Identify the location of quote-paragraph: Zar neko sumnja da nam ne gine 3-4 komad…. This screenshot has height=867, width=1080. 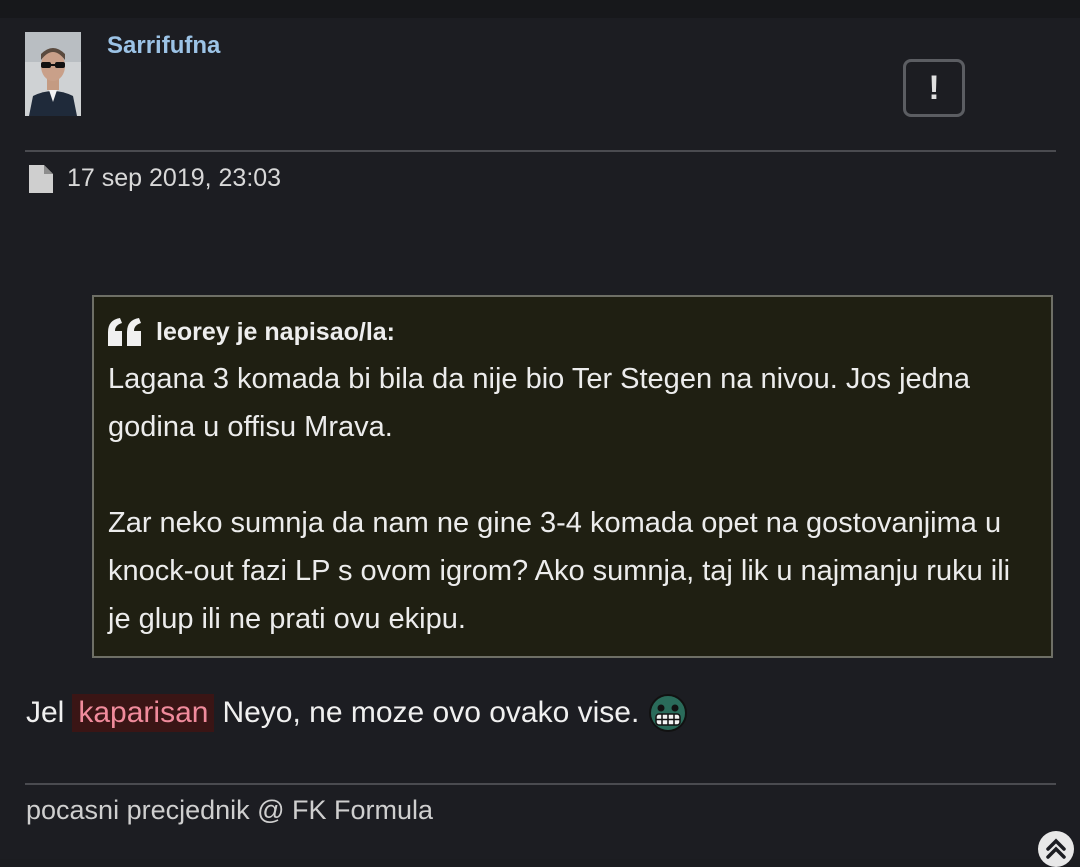
(559, 571).